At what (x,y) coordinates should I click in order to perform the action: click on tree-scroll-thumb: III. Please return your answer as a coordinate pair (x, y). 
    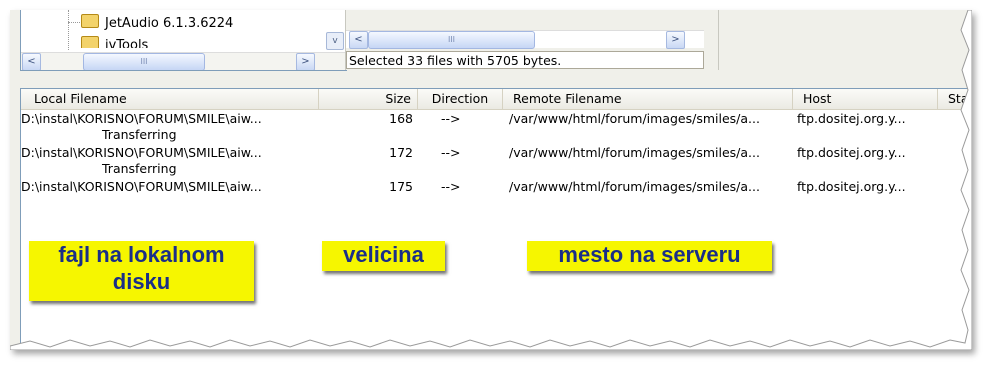
    Looking at the image, I should click on (144, 61).